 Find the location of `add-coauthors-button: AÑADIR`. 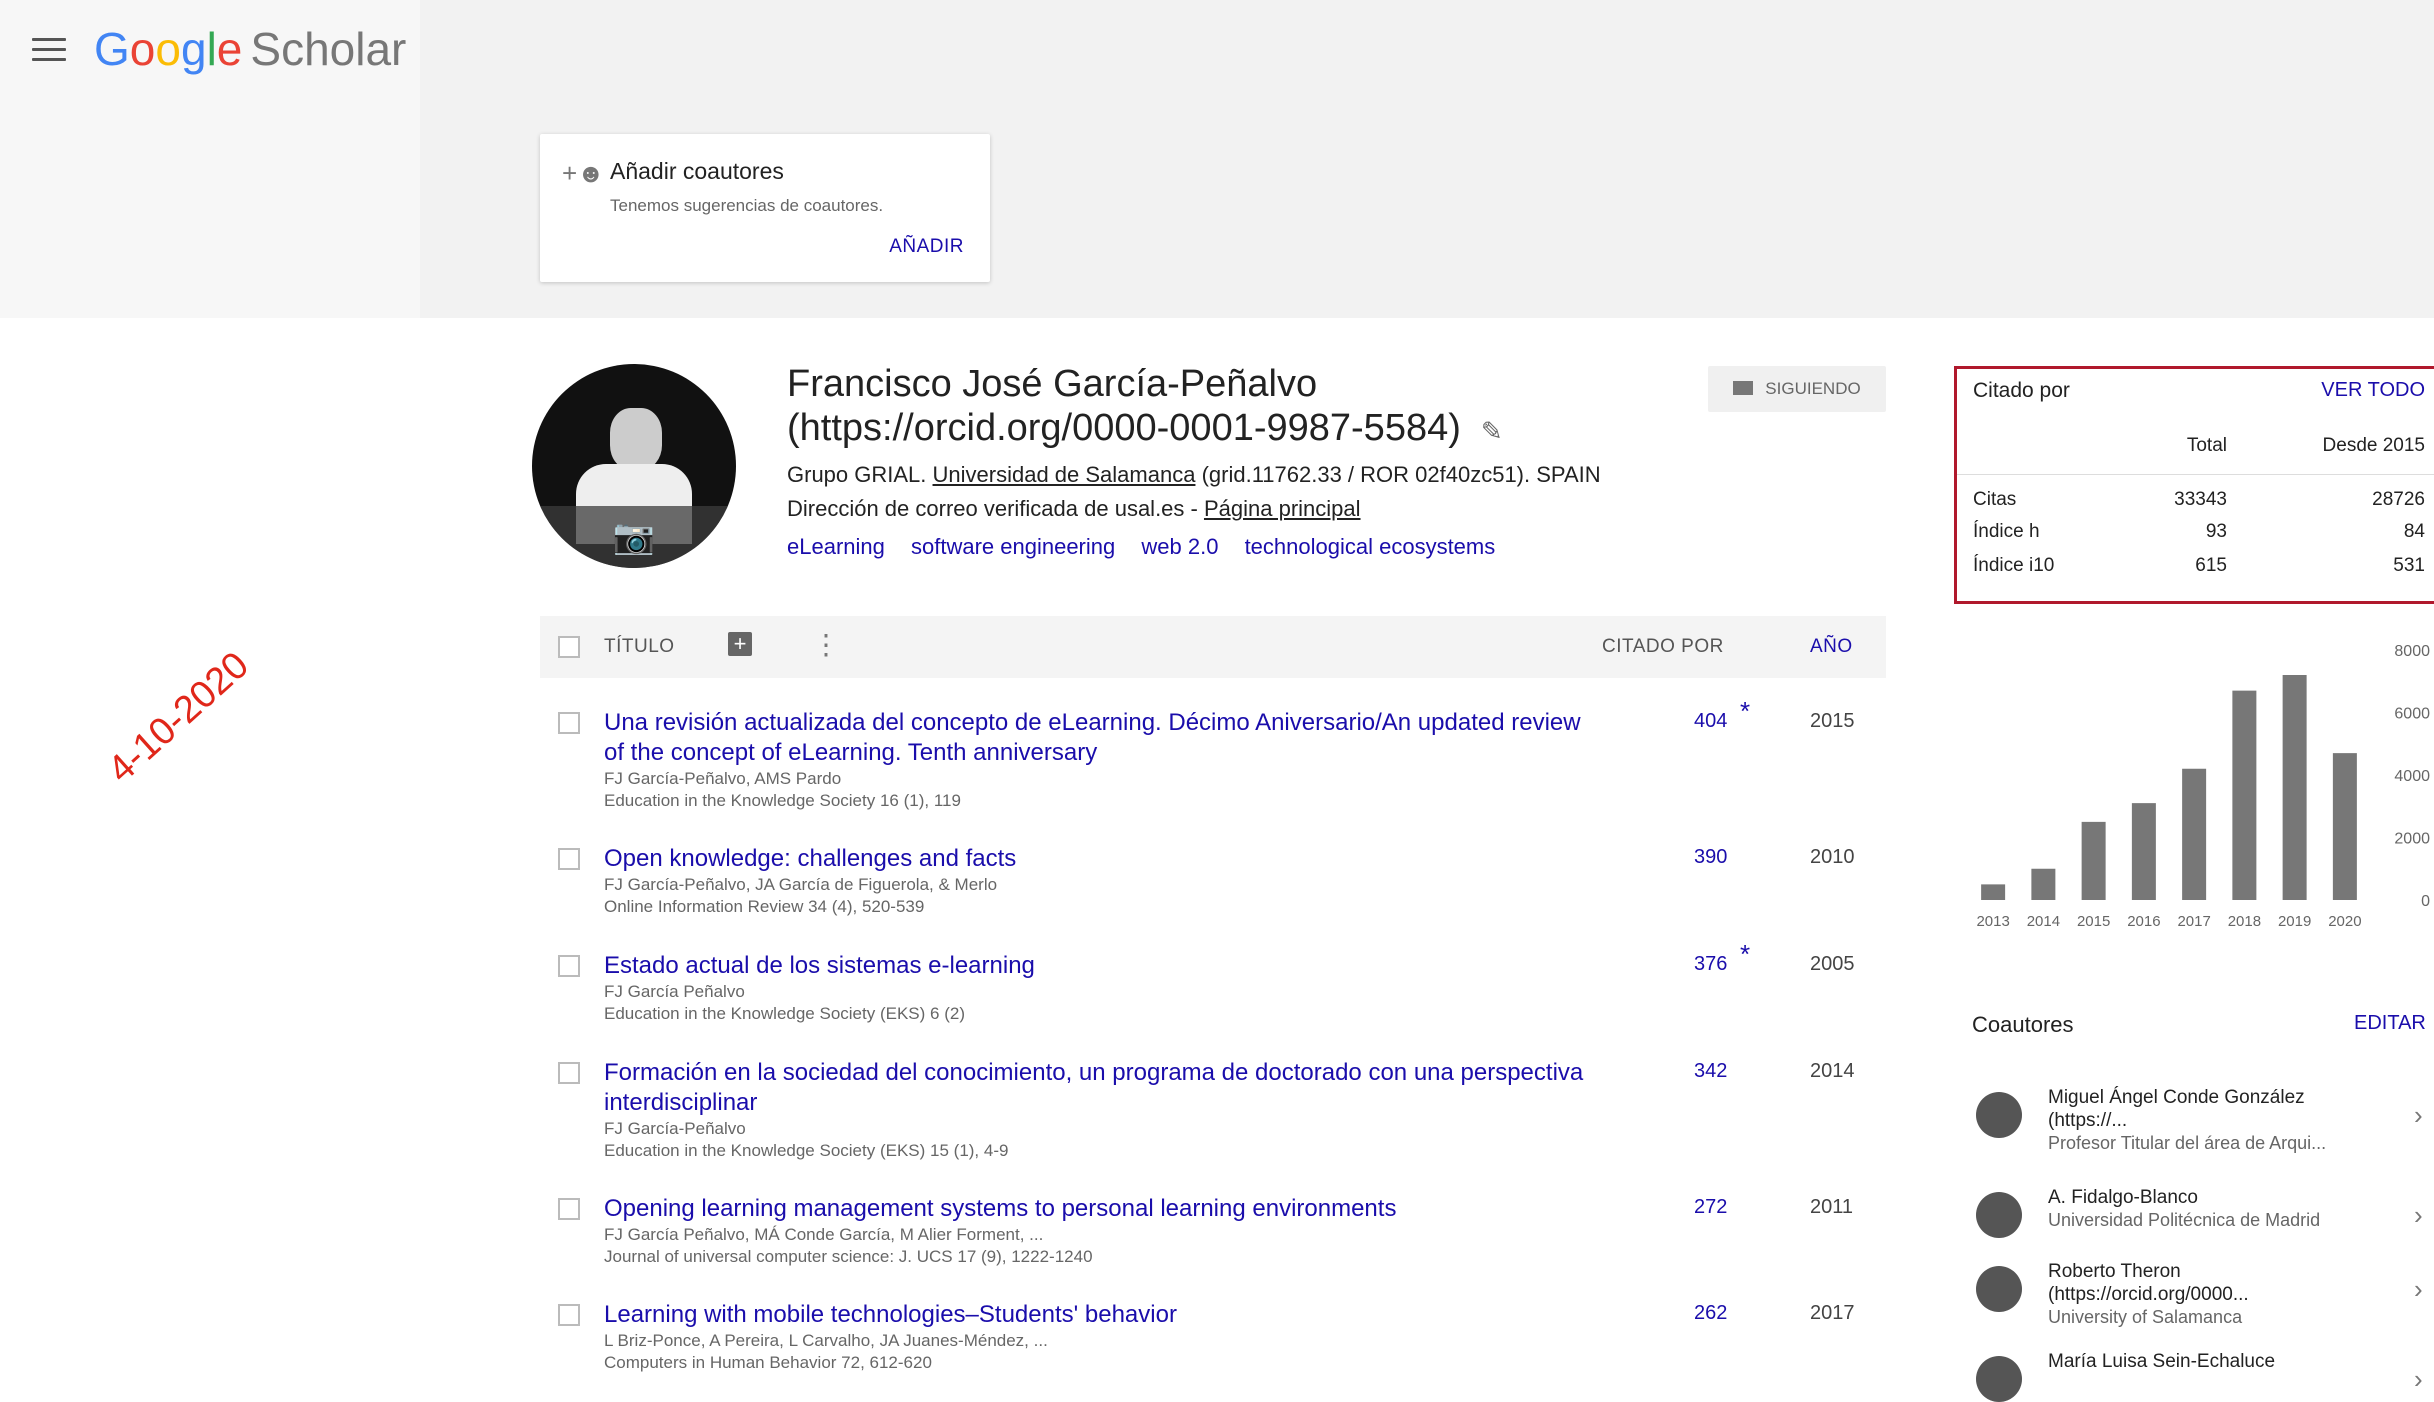

add-coauthors-button: AÑADIR is located at coordinates (926, 247).